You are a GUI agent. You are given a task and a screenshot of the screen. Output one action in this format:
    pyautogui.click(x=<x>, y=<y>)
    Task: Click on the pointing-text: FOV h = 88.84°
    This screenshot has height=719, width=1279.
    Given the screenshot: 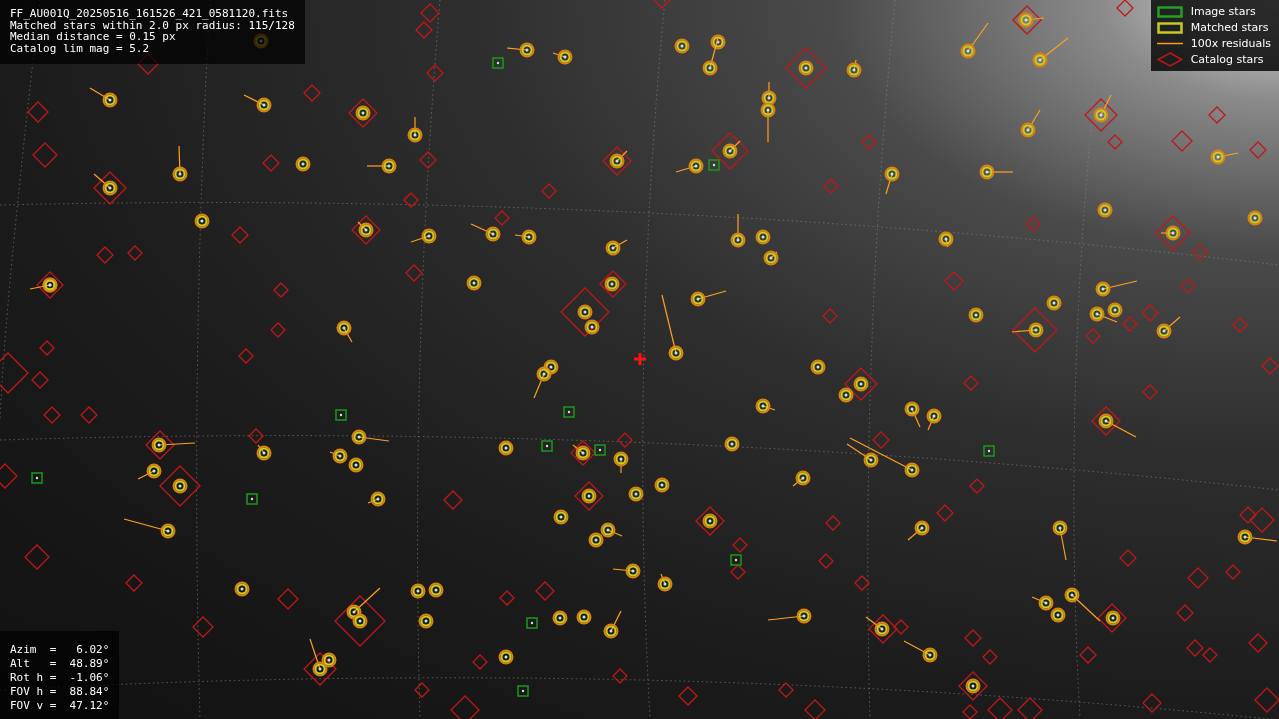 What is the action you would take?
    pyautogui.click(x=60, y=692)
    